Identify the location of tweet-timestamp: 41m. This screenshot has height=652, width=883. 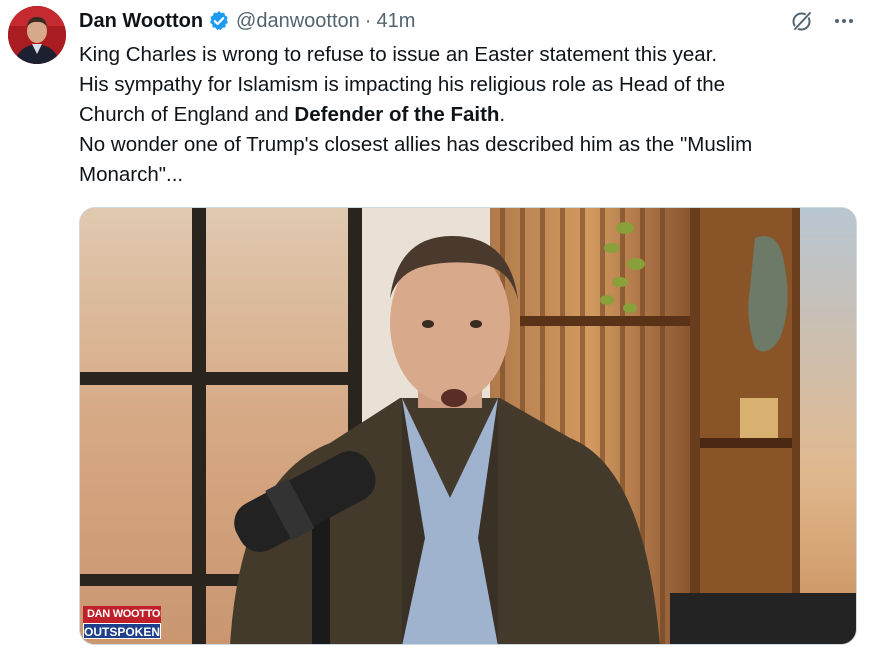
(395, 21).